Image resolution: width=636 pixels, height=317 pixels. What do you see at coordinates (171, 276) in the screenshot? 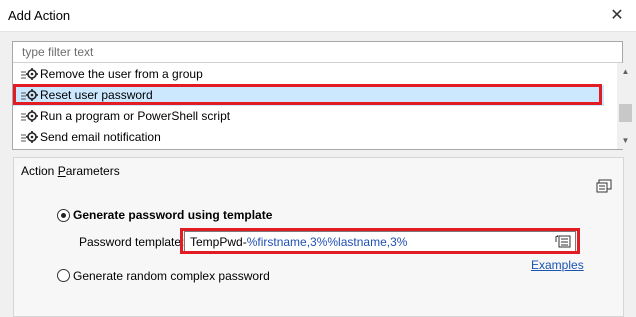
I see `option-random-label: Generate random complex password` at bounding box center [171, 276].